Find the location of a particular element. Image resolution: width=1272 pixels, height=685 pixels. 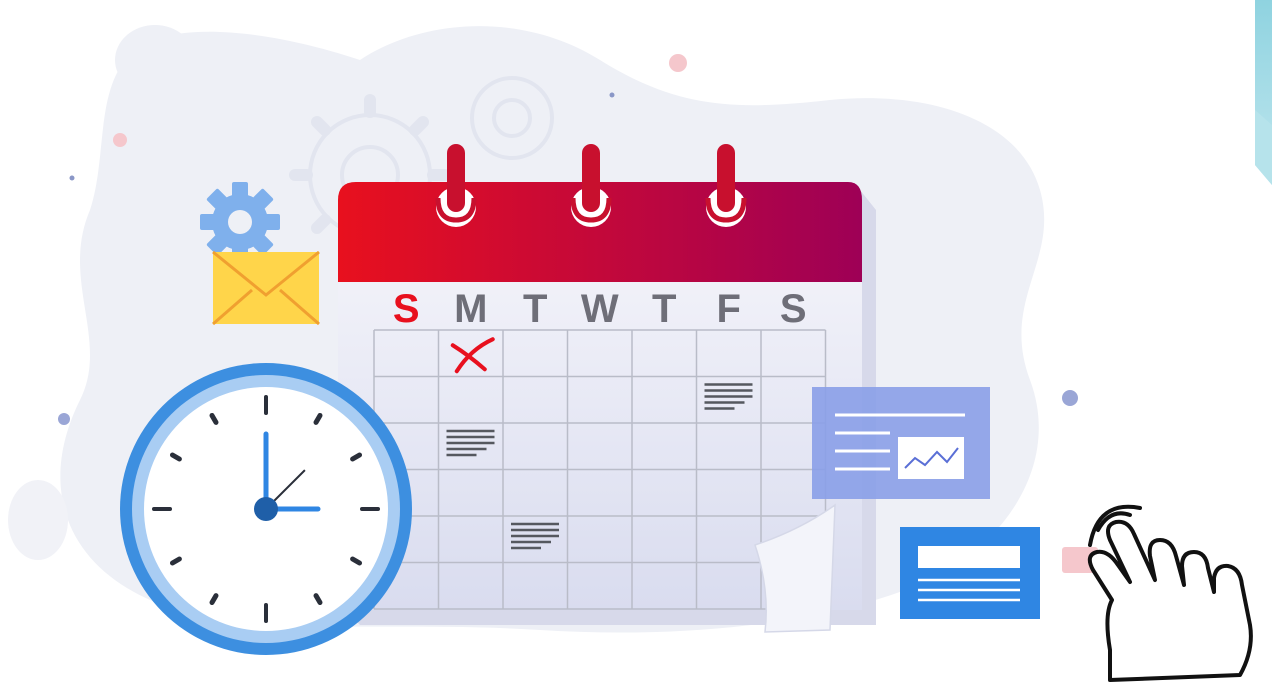

envelope-icon is located at coordinates (266, 288).